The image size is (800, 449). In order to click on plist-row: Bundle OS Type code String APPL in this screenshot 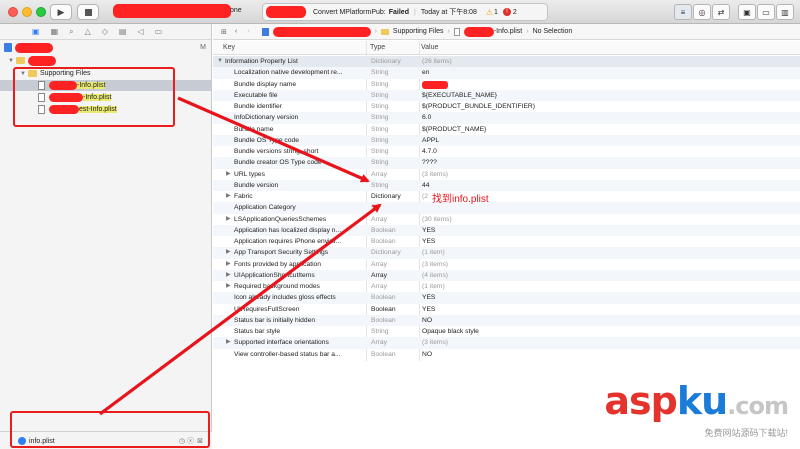, I will do `click(506, 140)`.